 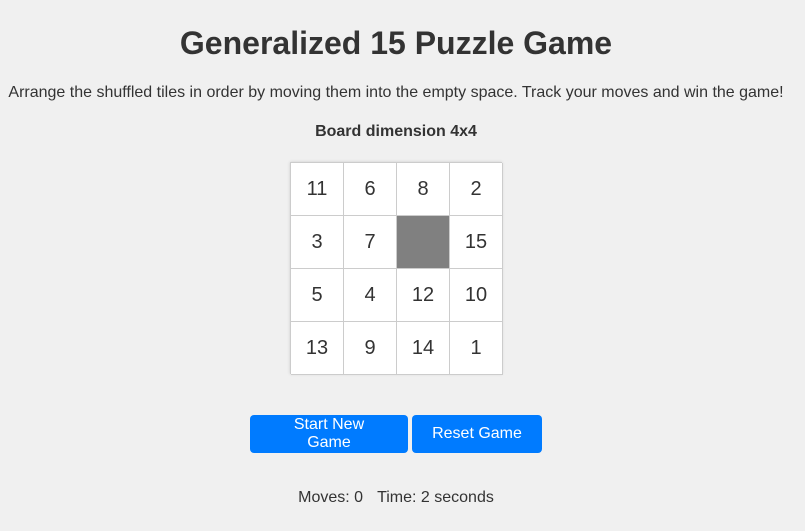 What do you see at coordinates (423, 242) in the screenshot?
I see `empty-tile` at bounding box center [423, 242].